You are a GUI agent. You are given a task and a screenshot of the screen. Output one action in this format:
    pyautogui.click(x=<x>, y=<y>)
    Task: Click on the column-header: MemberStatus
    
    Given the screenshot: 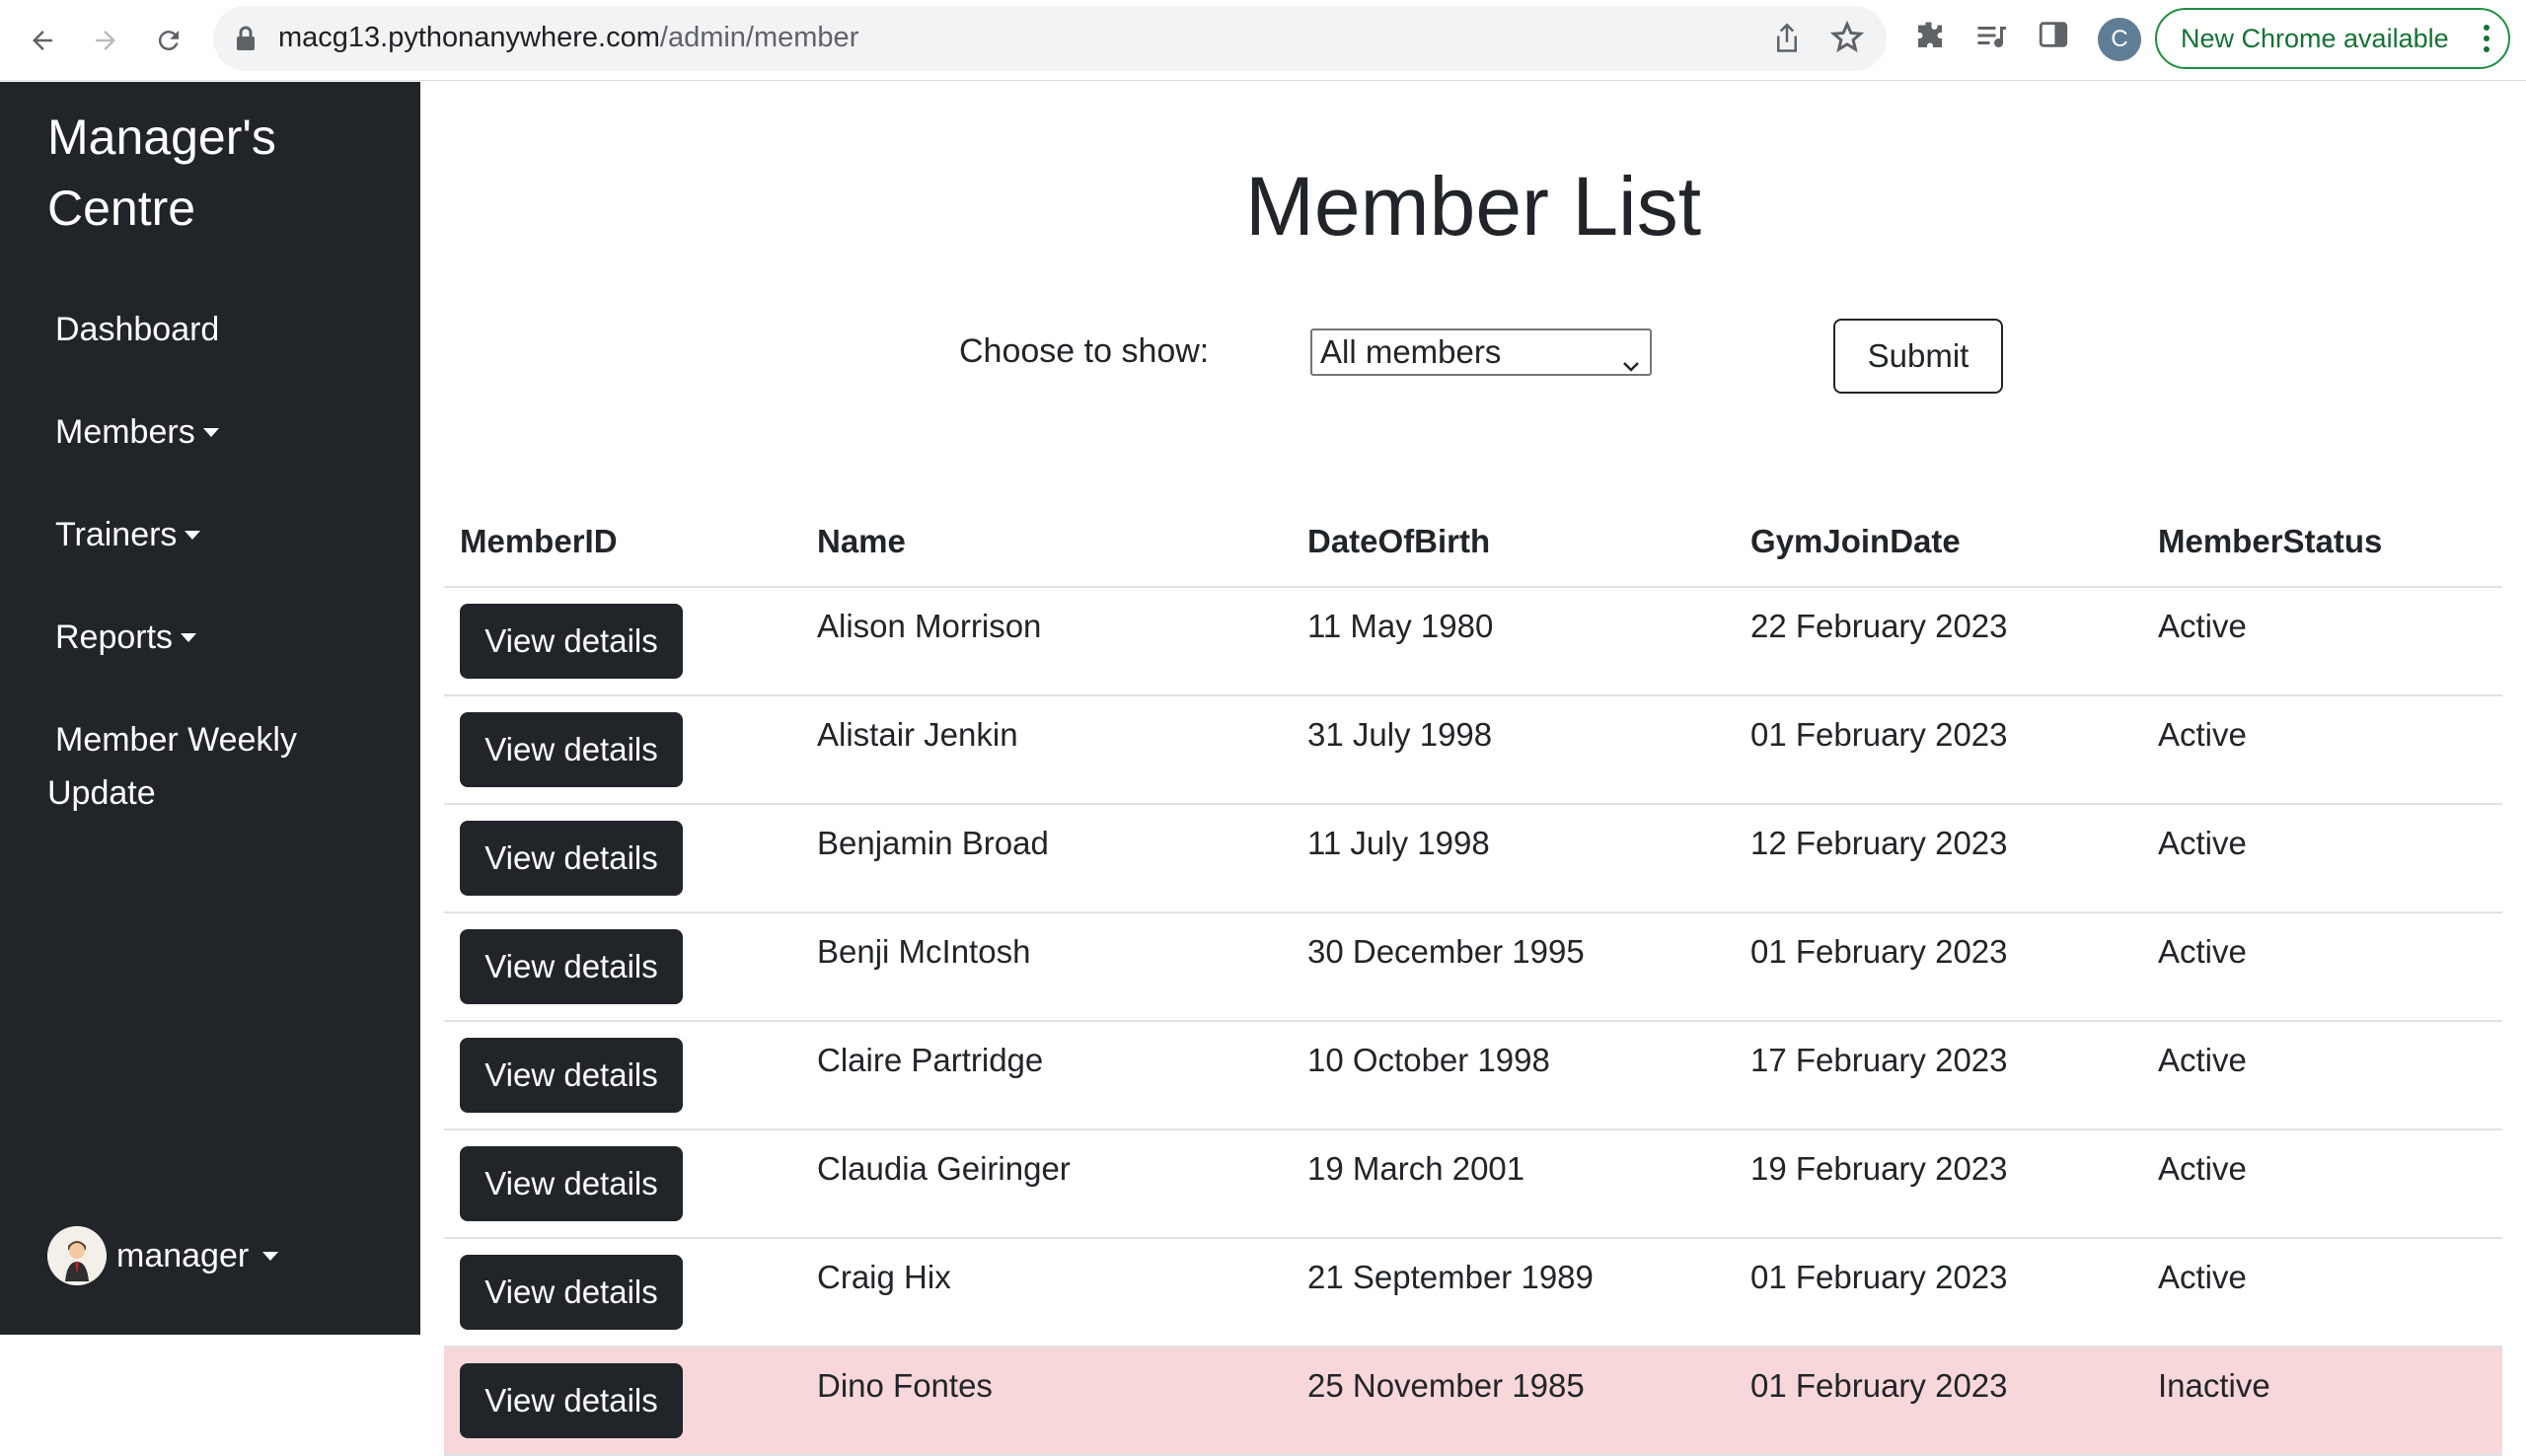 What is the action you would take?
    pyautogui.click(x=2322, y=542)
    